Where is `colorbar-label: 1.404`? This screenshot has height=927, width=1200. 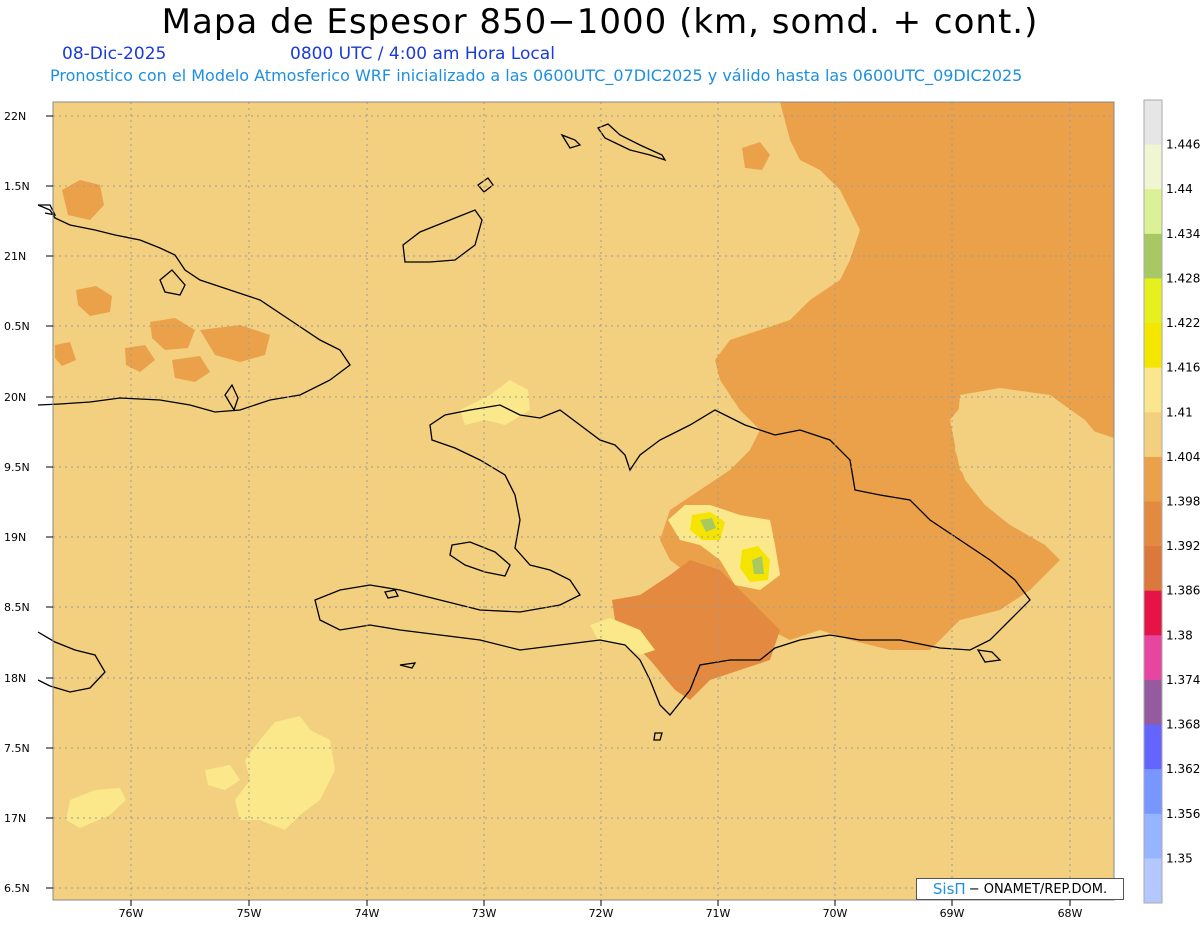
colorbar-label: 1.404 is located at coordinates (1183, 457).